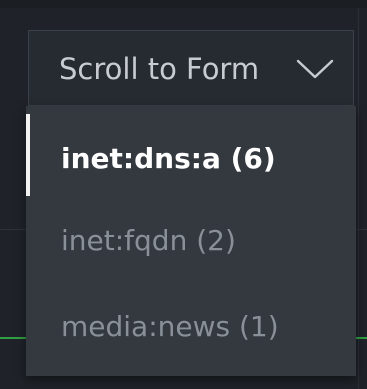 The image size is (367, 389). I want to click on menu-item-label: media:news (1), so click(170, 326).